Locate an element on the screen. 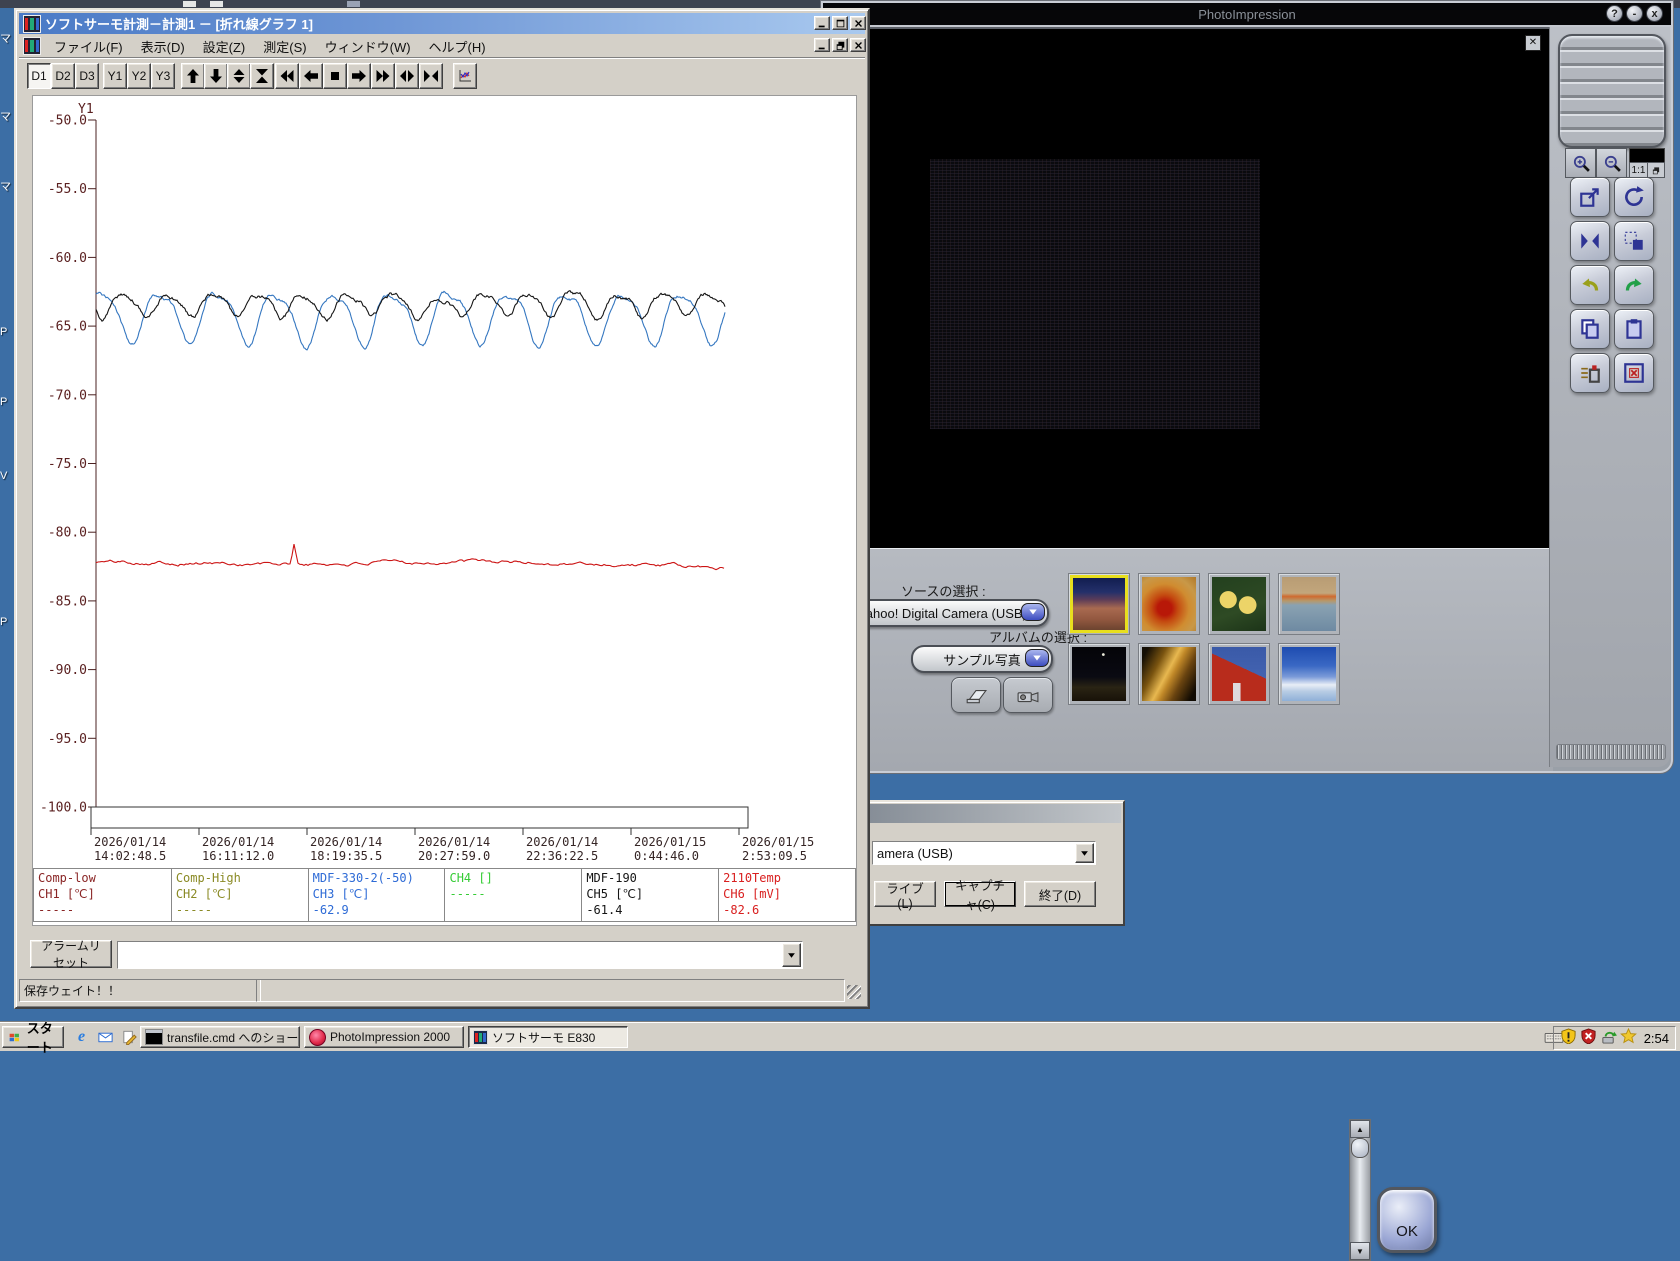 The height and width of the screenshot is (1261, 1680). mdi-close-button is located at coordinates (858, 45).